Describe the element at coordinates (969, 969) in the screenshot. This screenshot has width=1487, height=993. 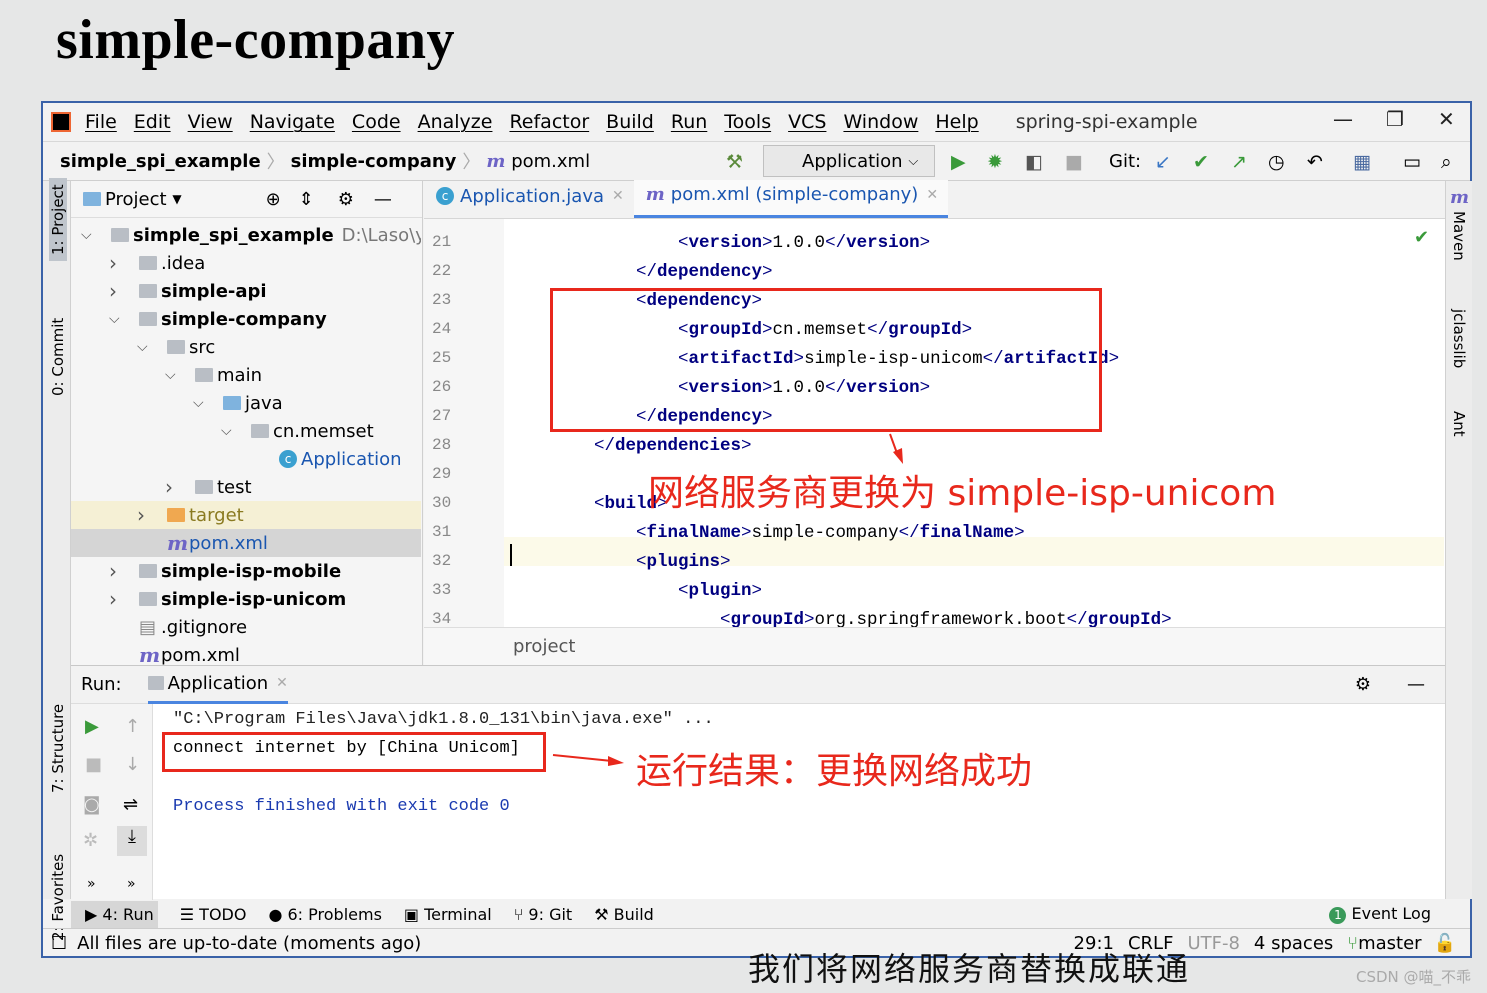
I see `video-subtitle: 我们将网络服务商替换成联通` at that location.